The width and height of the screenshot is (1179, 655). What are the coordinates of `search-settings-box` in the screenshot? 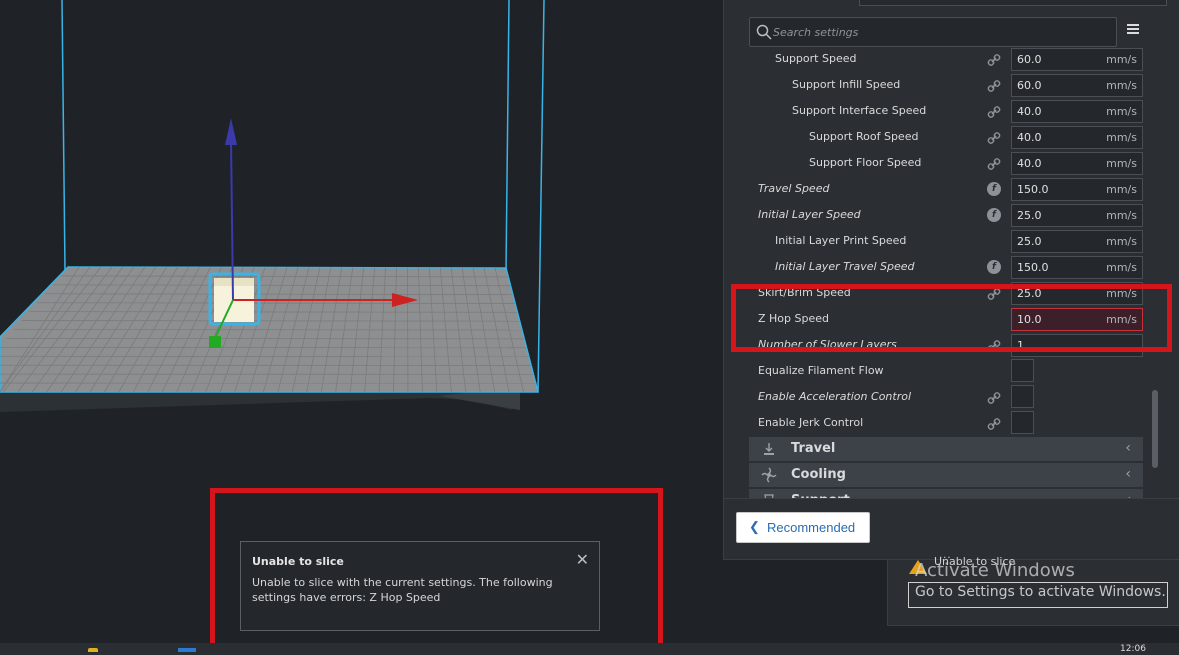 It's located at (933, 32).